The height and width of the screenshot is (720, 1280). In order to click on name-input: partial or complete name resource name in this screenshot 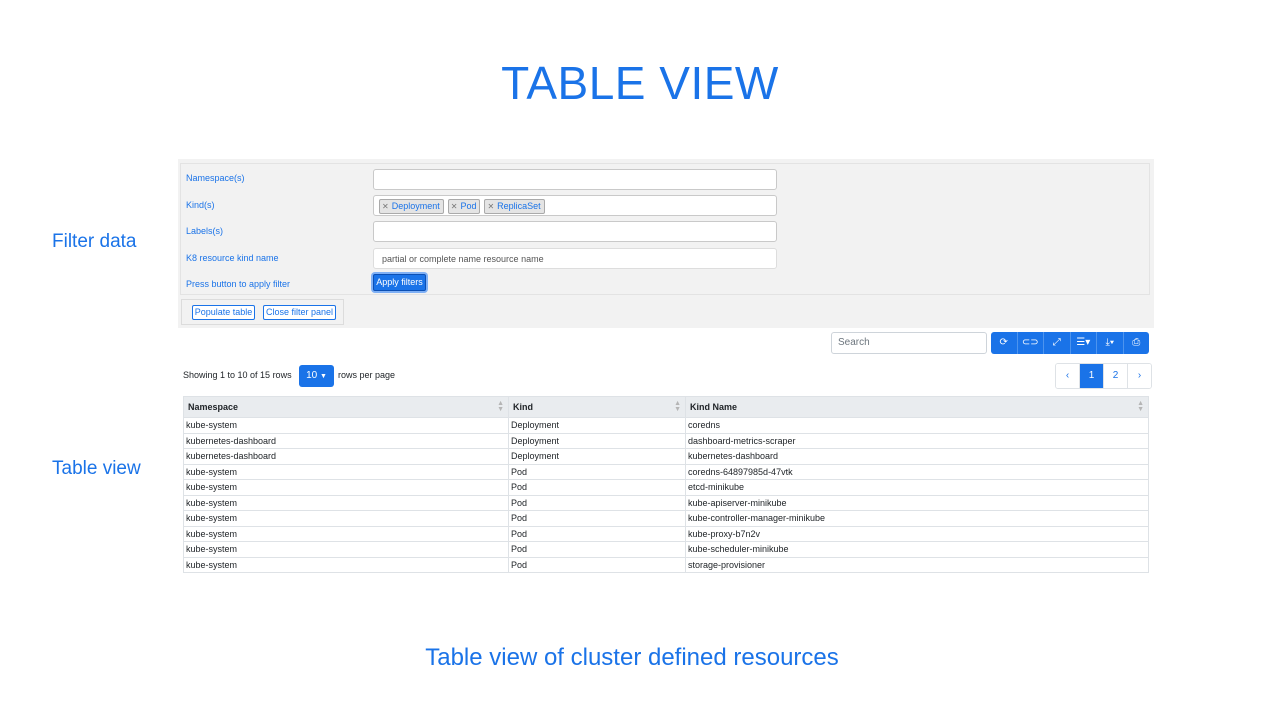, I will do `click(575, 258)`.